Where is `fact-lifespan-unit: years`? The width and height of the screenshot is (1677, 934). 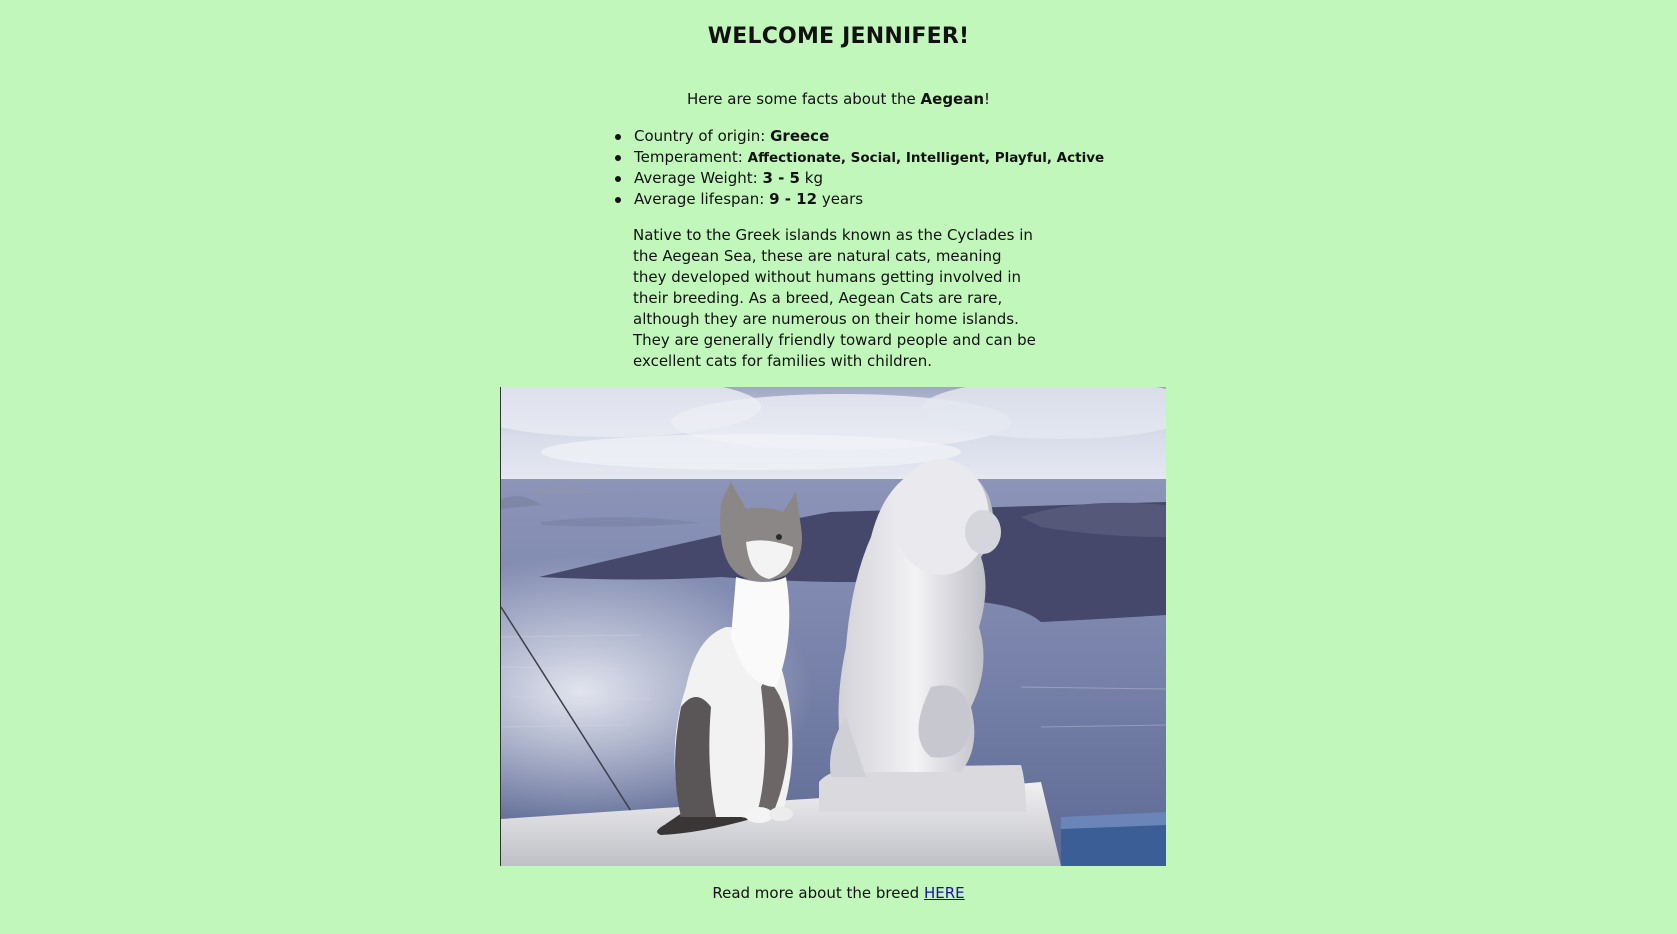 fact-lifespan-unit: years is located at coordinates (840, 199).